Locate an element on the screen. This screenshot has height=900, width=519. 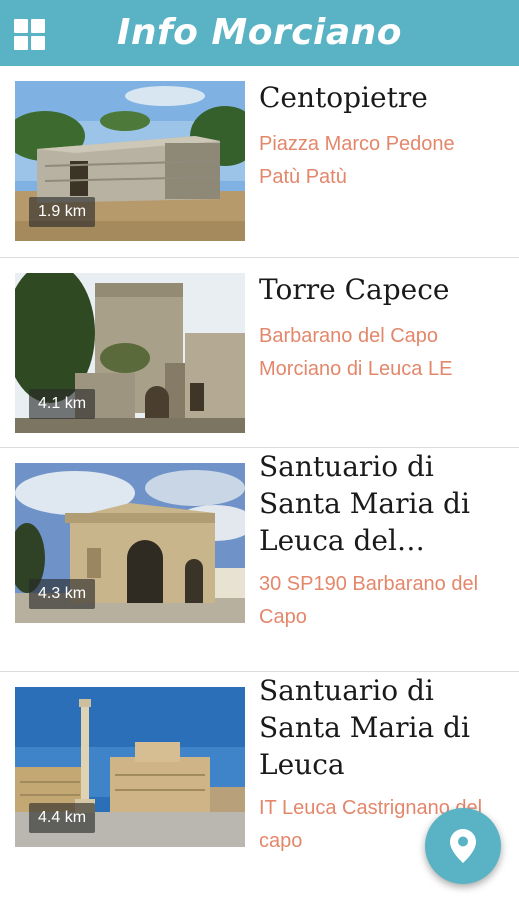
app-title: Info Morciano is located at coordinates (259, 32).